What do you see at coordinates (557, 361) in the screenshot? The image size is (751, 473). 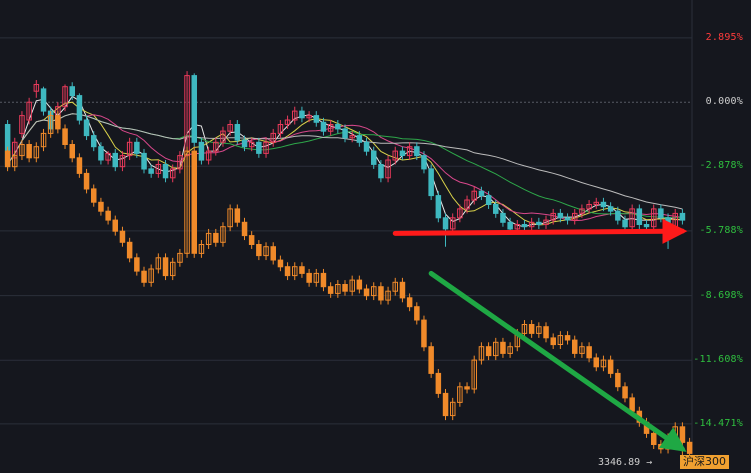 I see `green-arrow` at bounding box center [557, 361].